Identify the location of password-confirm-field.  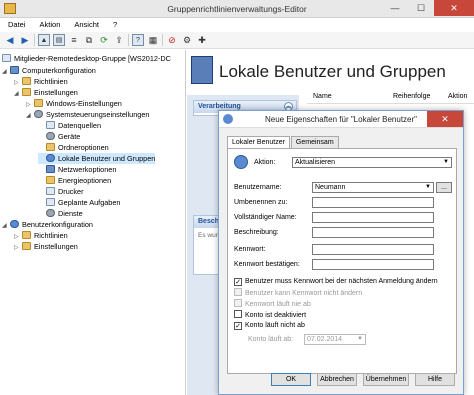
(373, 264).